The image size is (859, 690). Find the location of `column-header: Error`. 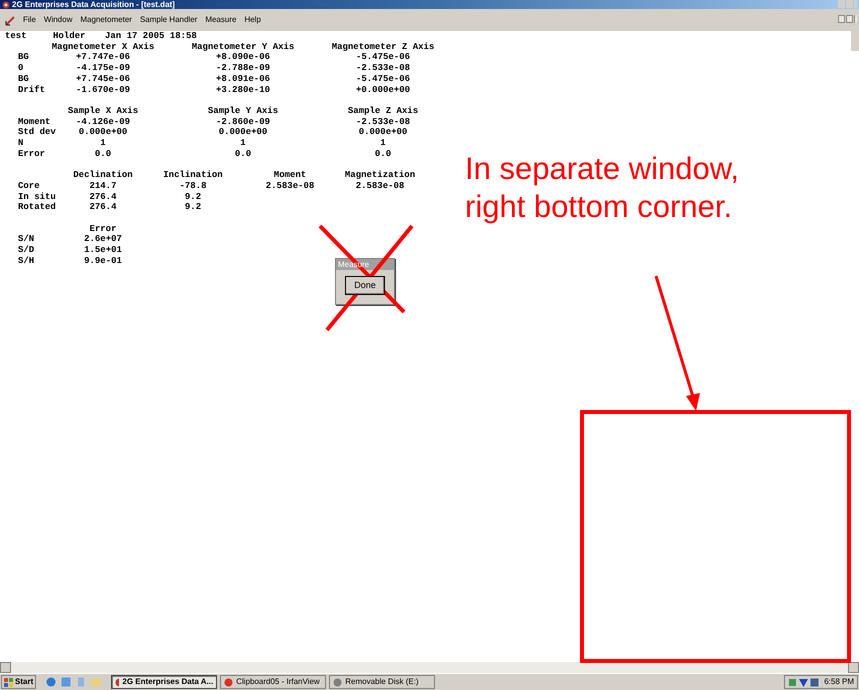

column-header: Error is located at coordinates (103, 229).